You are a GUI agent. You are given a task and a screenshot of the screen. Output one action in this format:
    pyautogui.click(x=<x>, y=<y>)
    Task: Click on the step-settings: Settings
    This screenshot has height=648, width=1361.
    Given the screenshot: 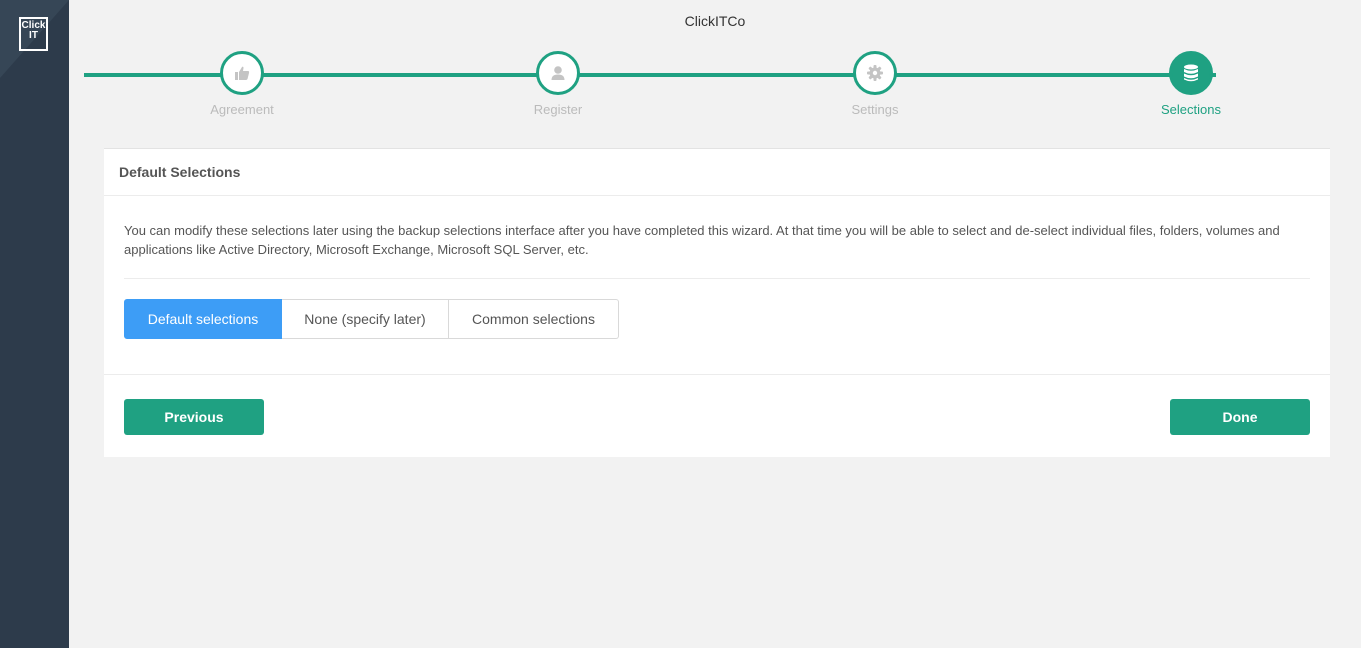 What is the action you would take?
    pyautogui.click(x=875, y=84)
    